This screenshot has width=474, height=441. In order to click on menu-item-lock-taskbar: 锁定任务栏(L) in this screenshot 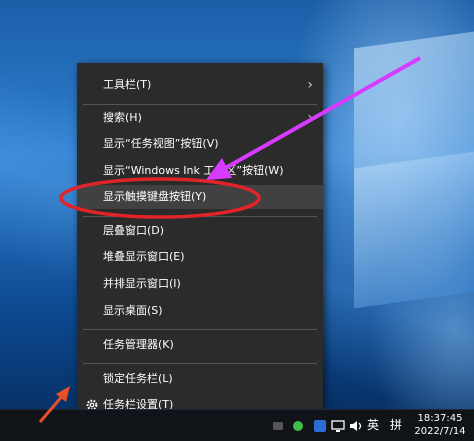, I will do `click(200, 379)`.